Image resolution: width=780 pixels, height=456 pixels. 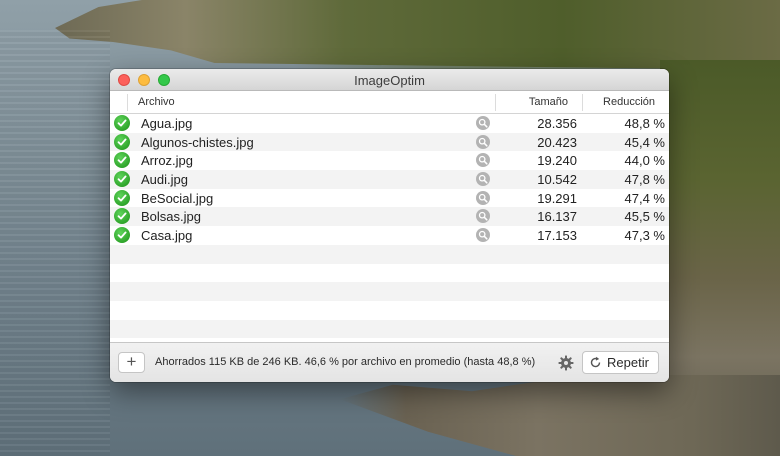 What do you see at coordinates (389, 198) in the screenshot?
I see `table-row: BeSocial.jpg 19.291 47,4 %` at bounding box center [389, 198].